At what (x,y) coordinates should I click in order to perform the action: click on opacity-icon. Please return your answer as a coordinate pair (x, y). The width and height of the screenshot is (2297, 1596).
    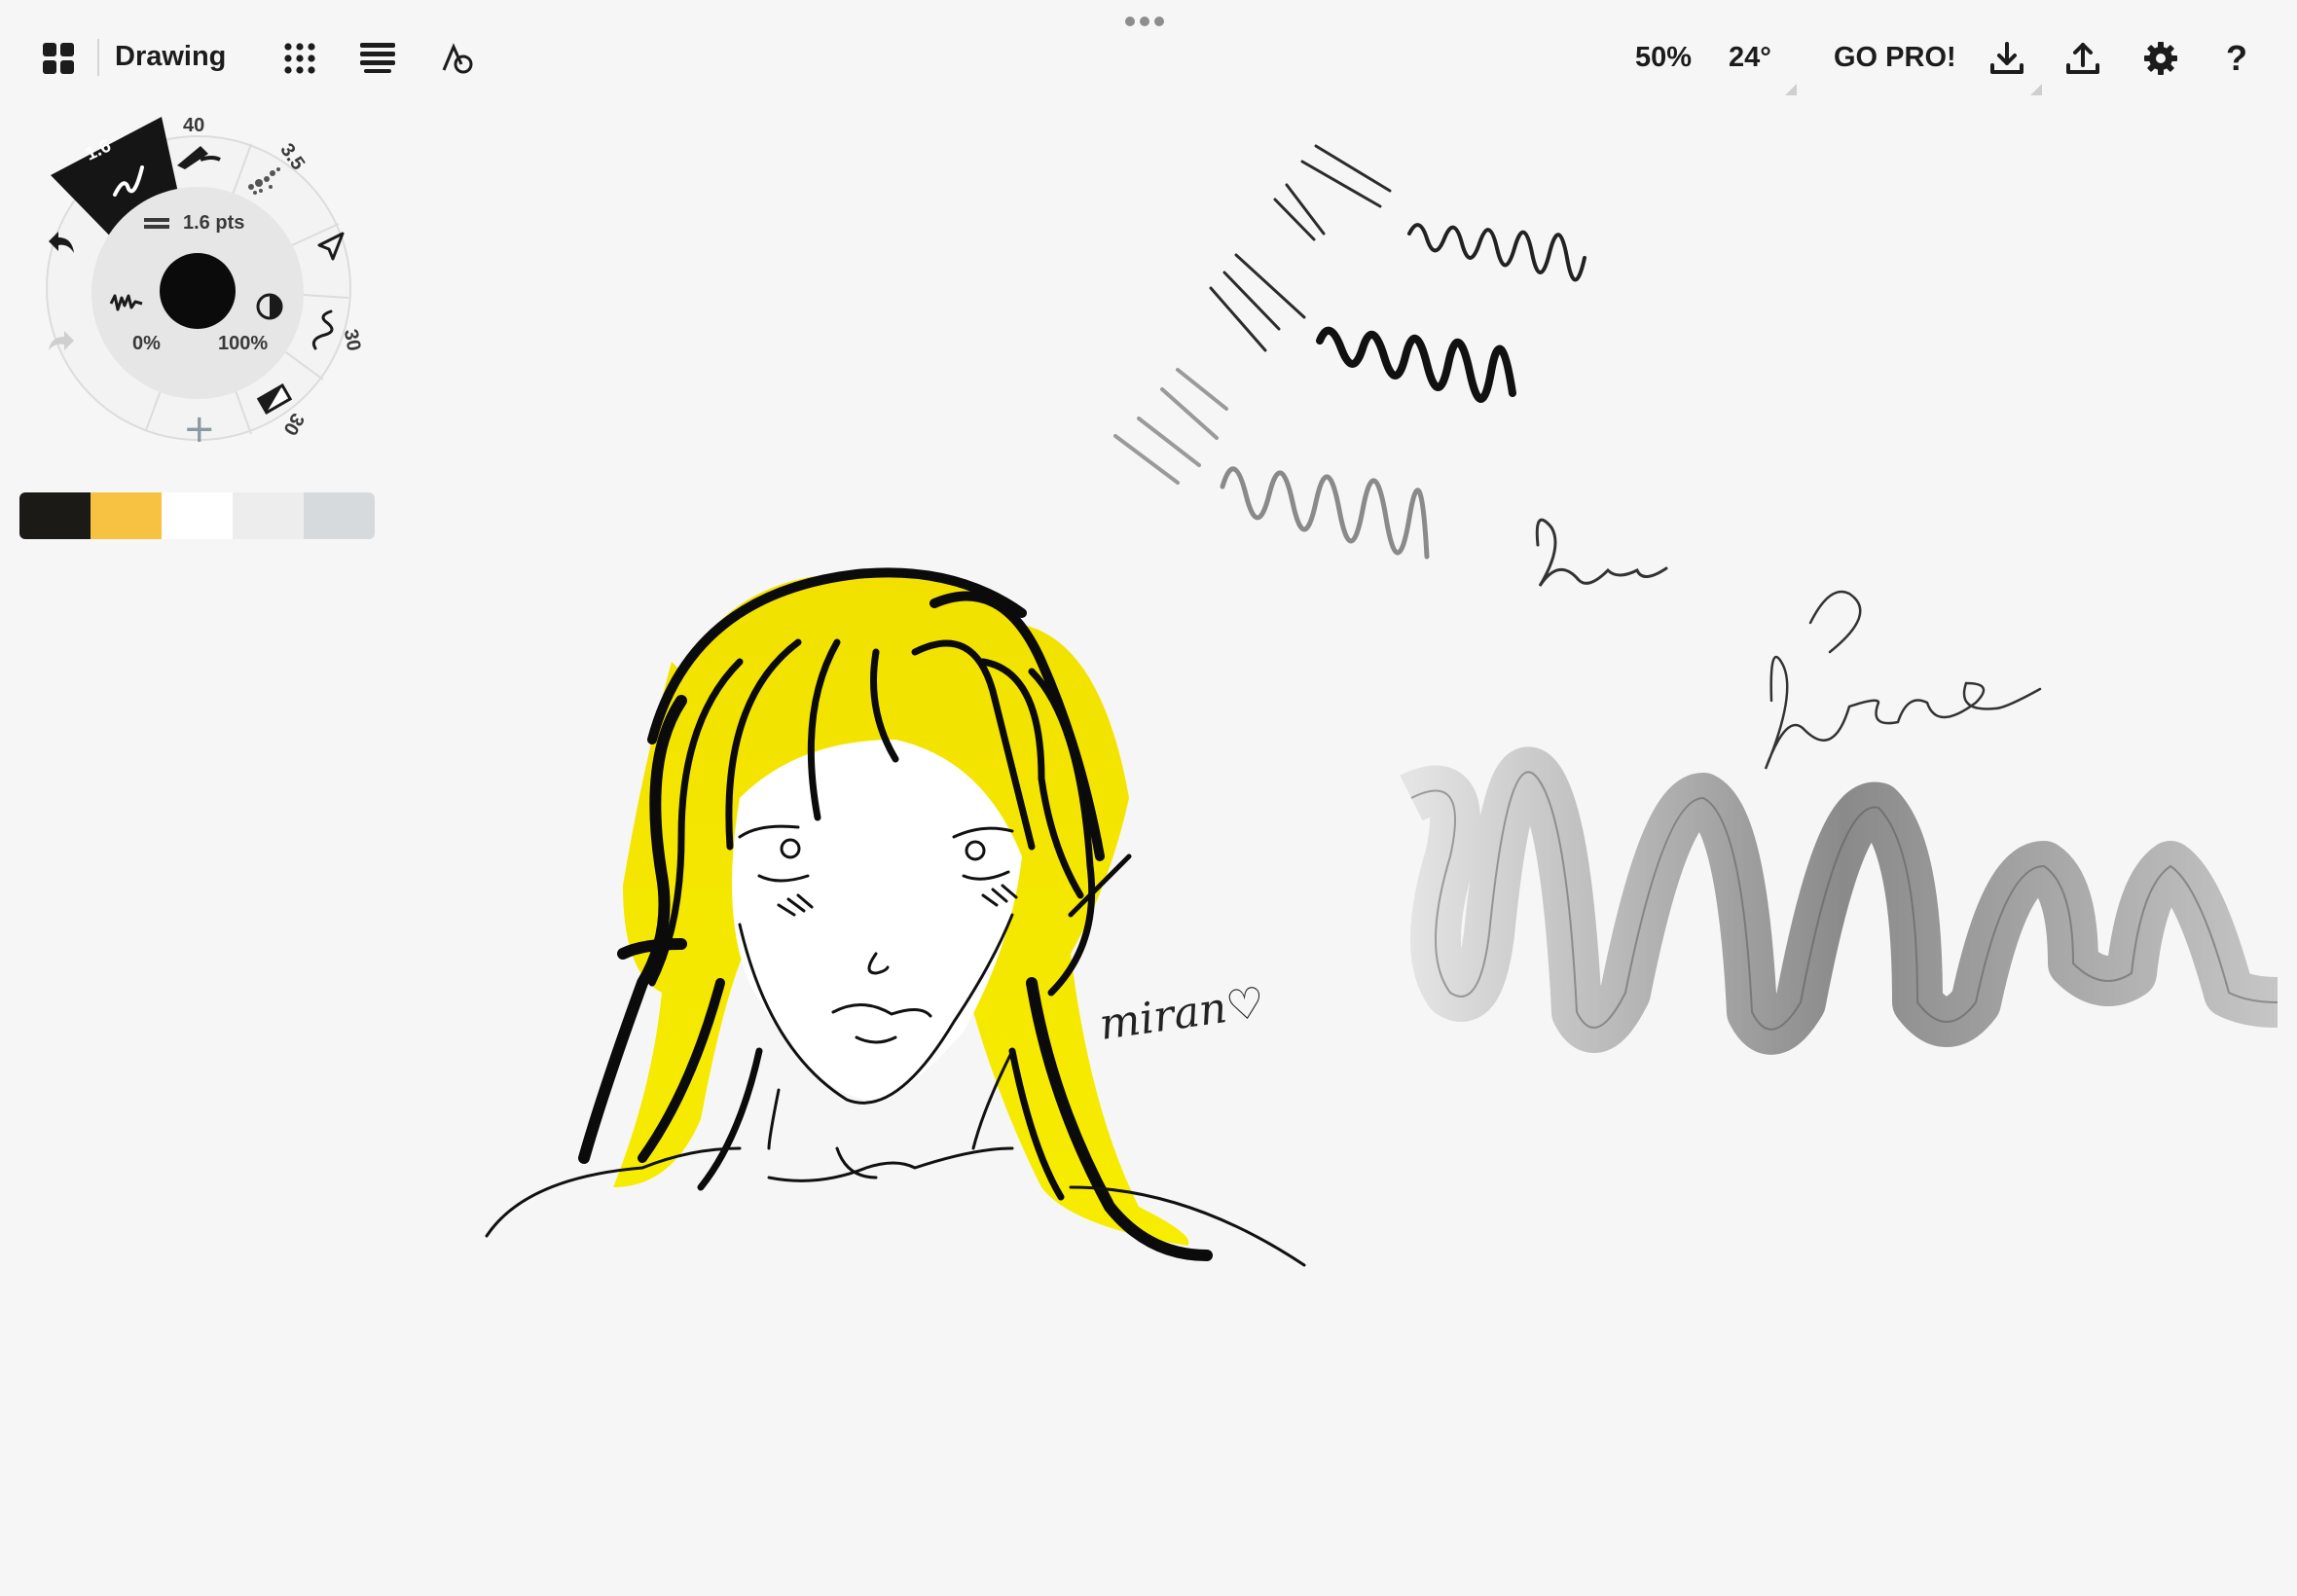
    Looking at the image, I should click on (269, 306).